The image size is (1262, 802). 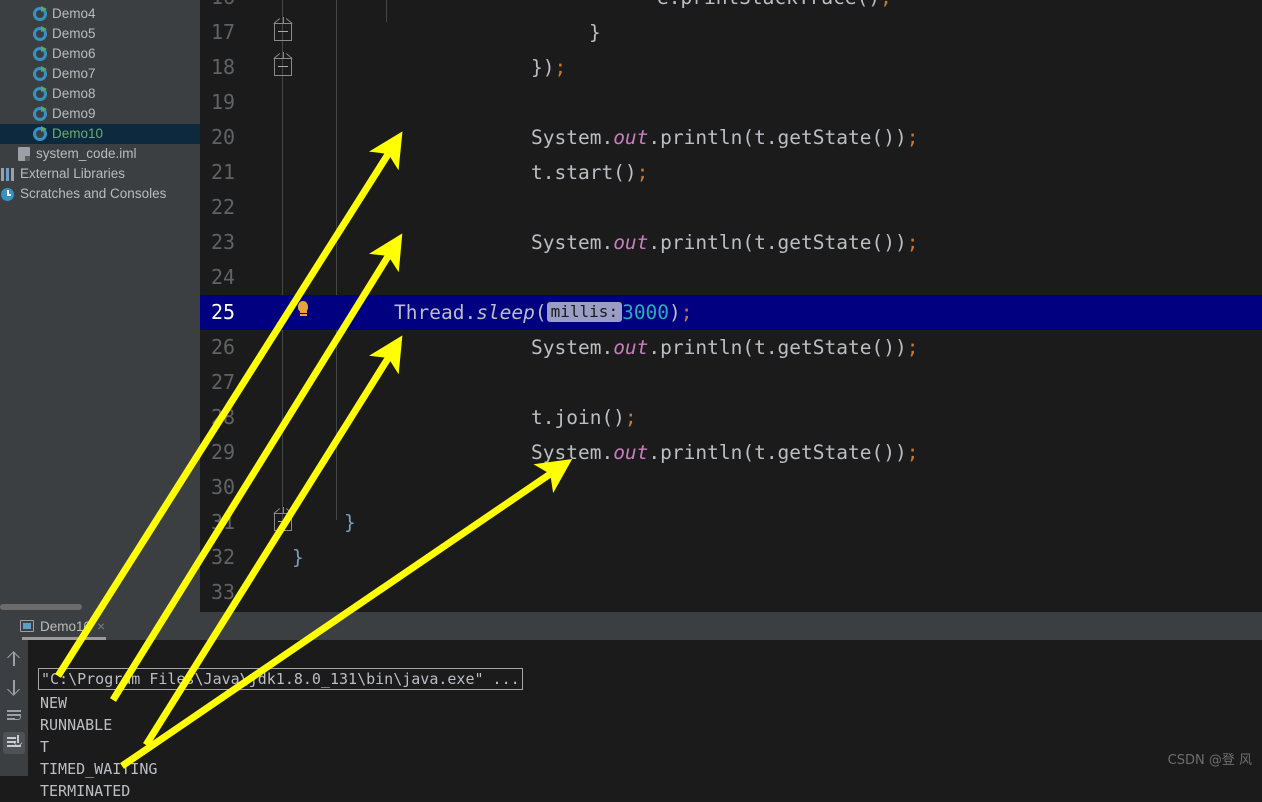 I want to click on console-tab-demo10: Demo10 ×, so click(x=62, y=626).